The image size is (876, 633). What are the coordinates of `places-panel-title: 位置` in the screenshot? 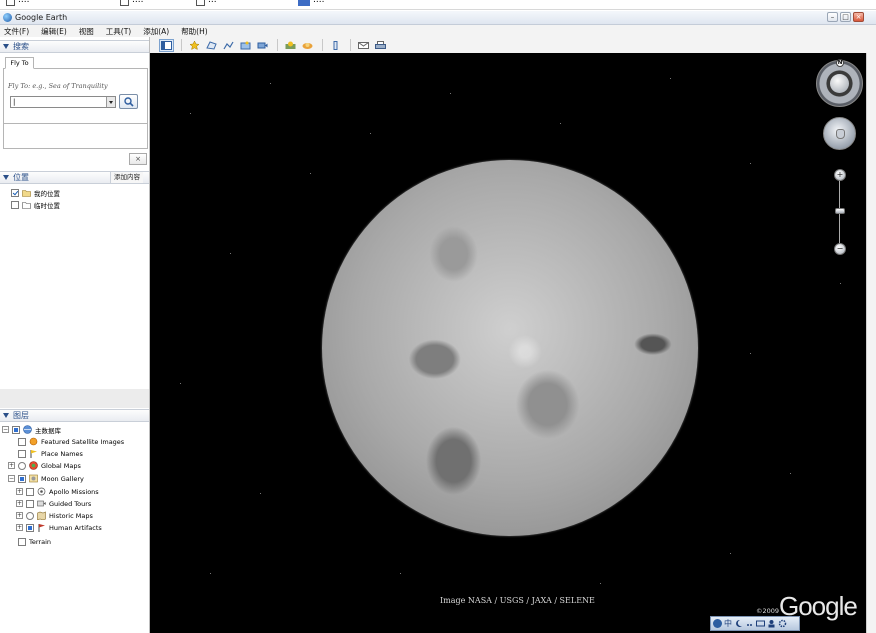 It's located at (21, 177).